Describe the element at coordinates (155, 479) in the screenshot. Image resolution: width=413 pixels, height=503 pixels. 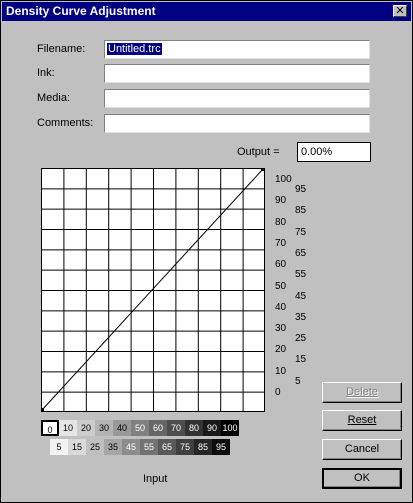
I see `input-axis-label: Input` at that location.